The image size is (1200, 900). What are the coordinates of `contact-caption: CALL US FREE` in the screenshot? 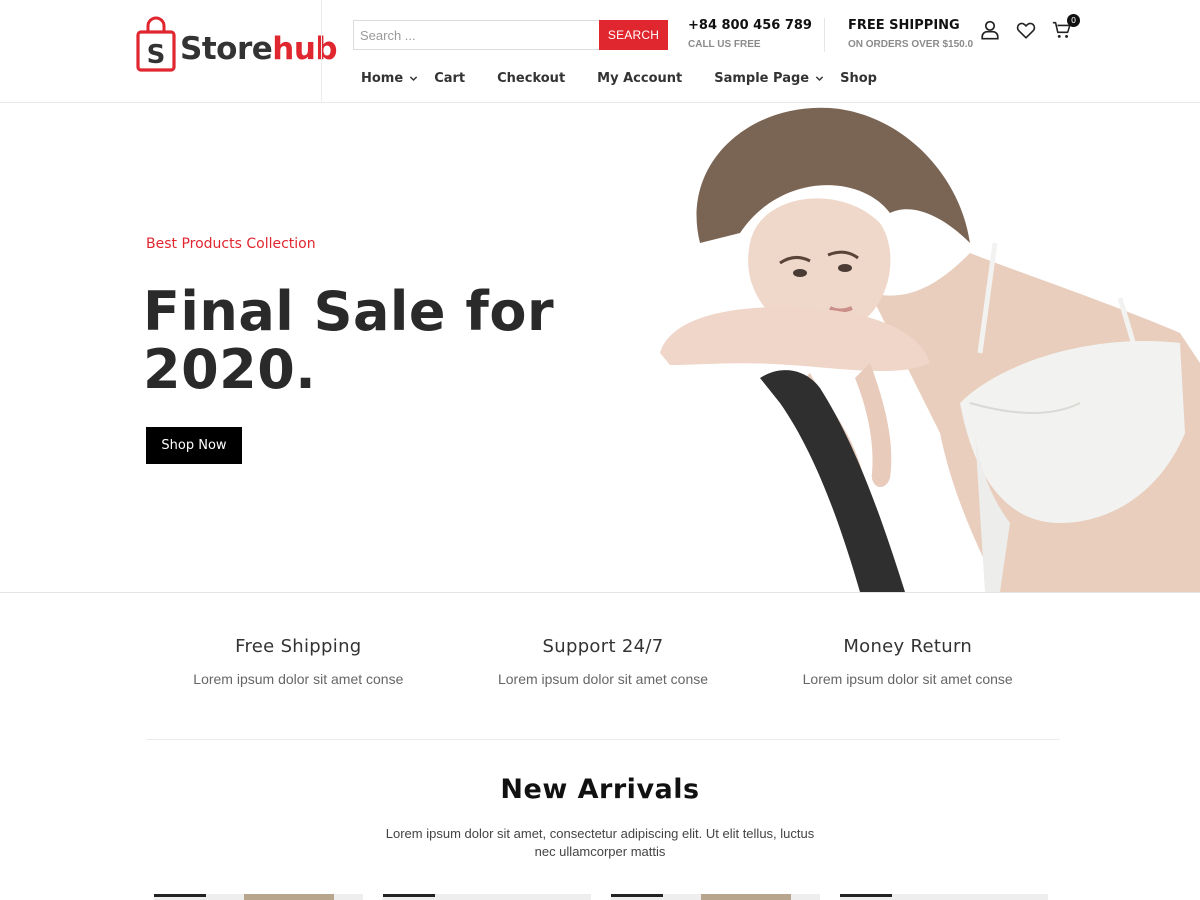 It's located at (724, 44).